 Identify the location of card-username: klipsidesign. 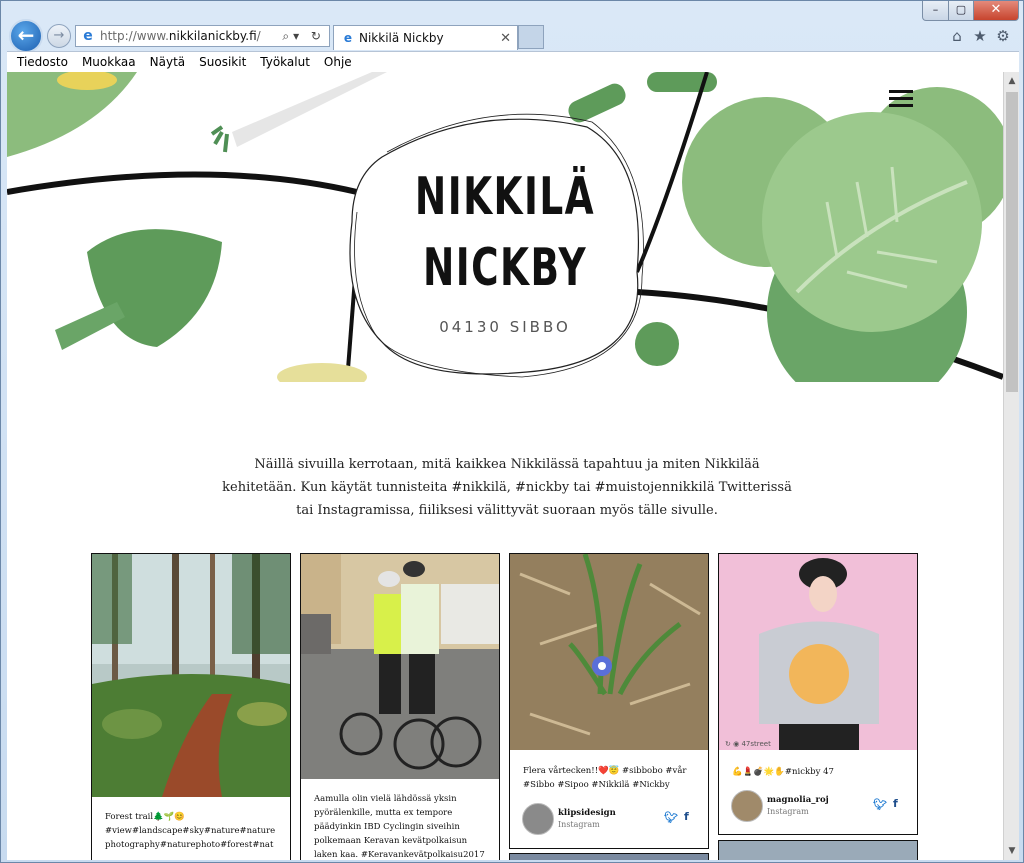
(587, 813).